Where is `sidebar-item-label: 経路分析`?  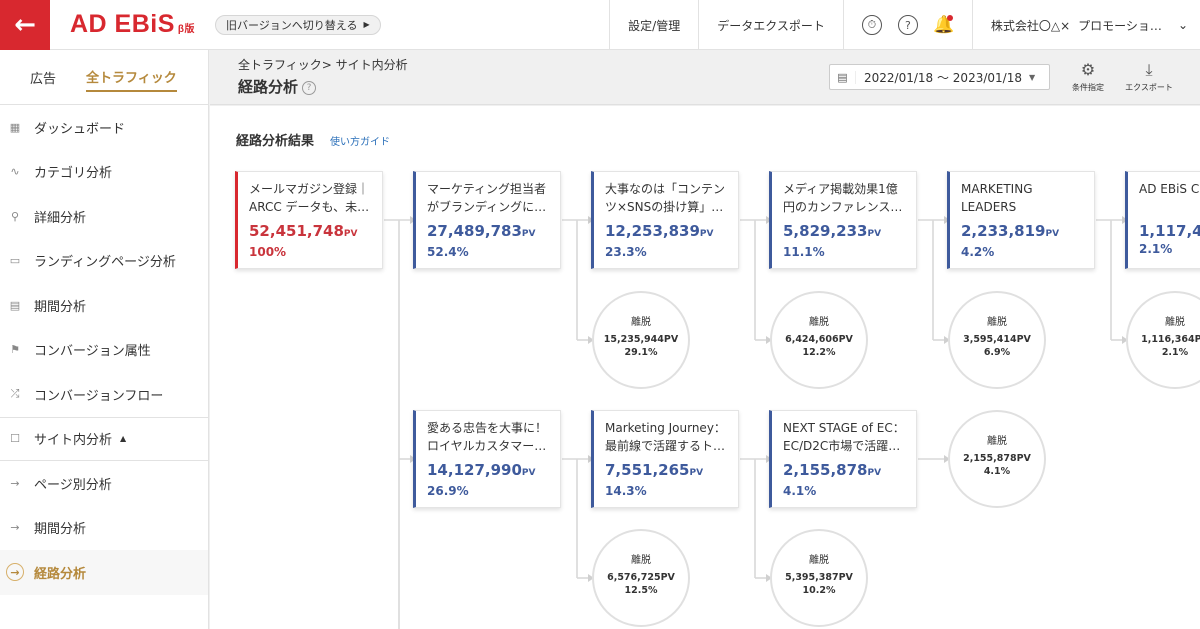 sidebar-item-label: 経路分析 is located at coordinates (60, 574).